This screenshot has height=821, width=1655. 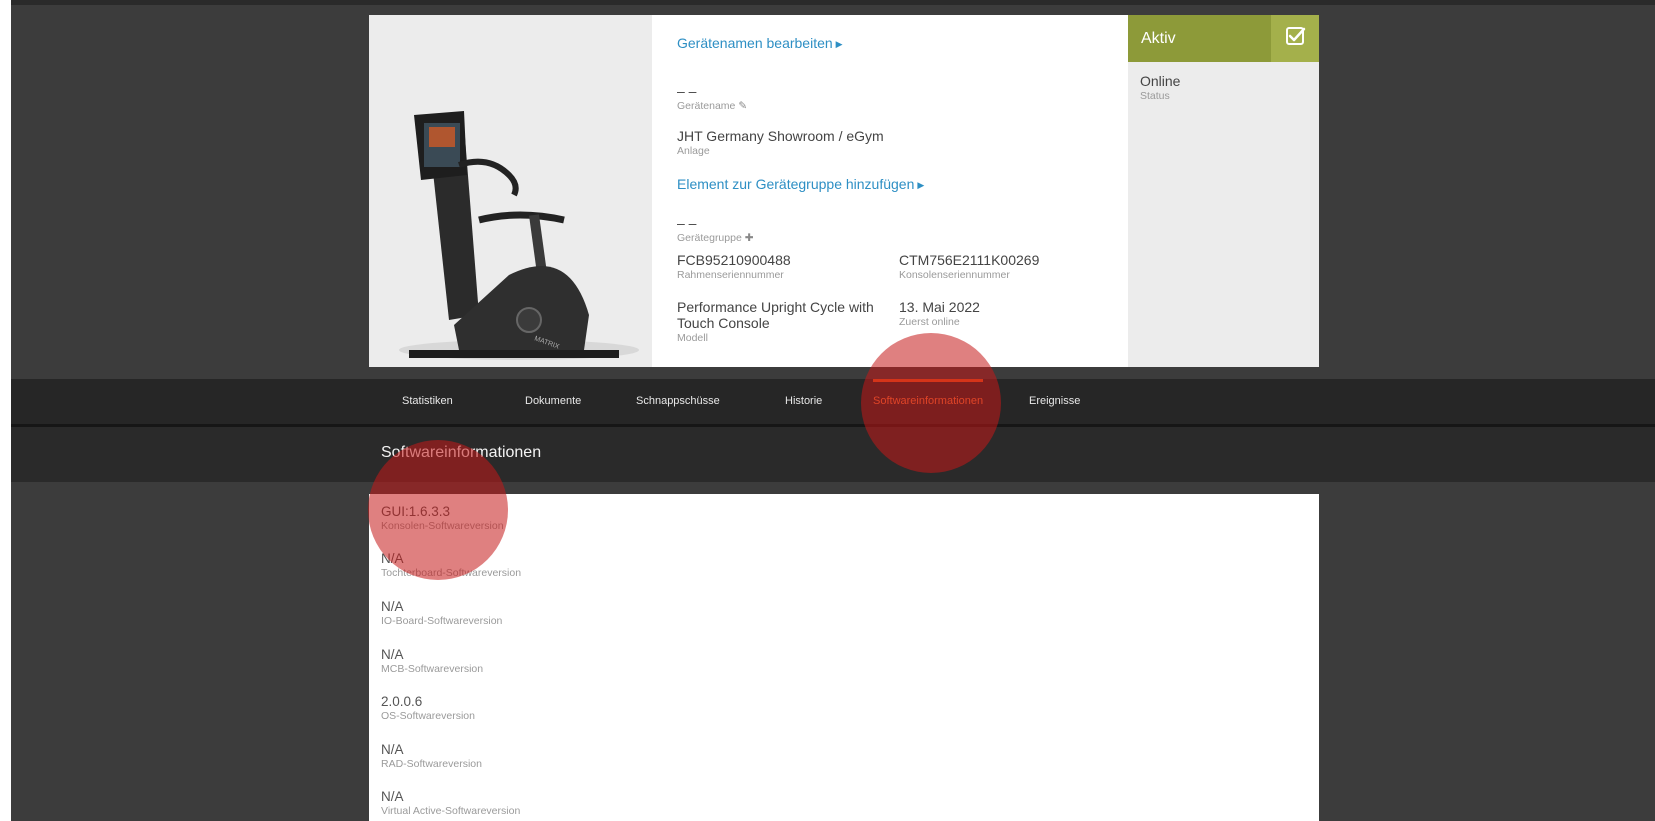 I want to click on model-label: Modell, so click(x=692, y=338).